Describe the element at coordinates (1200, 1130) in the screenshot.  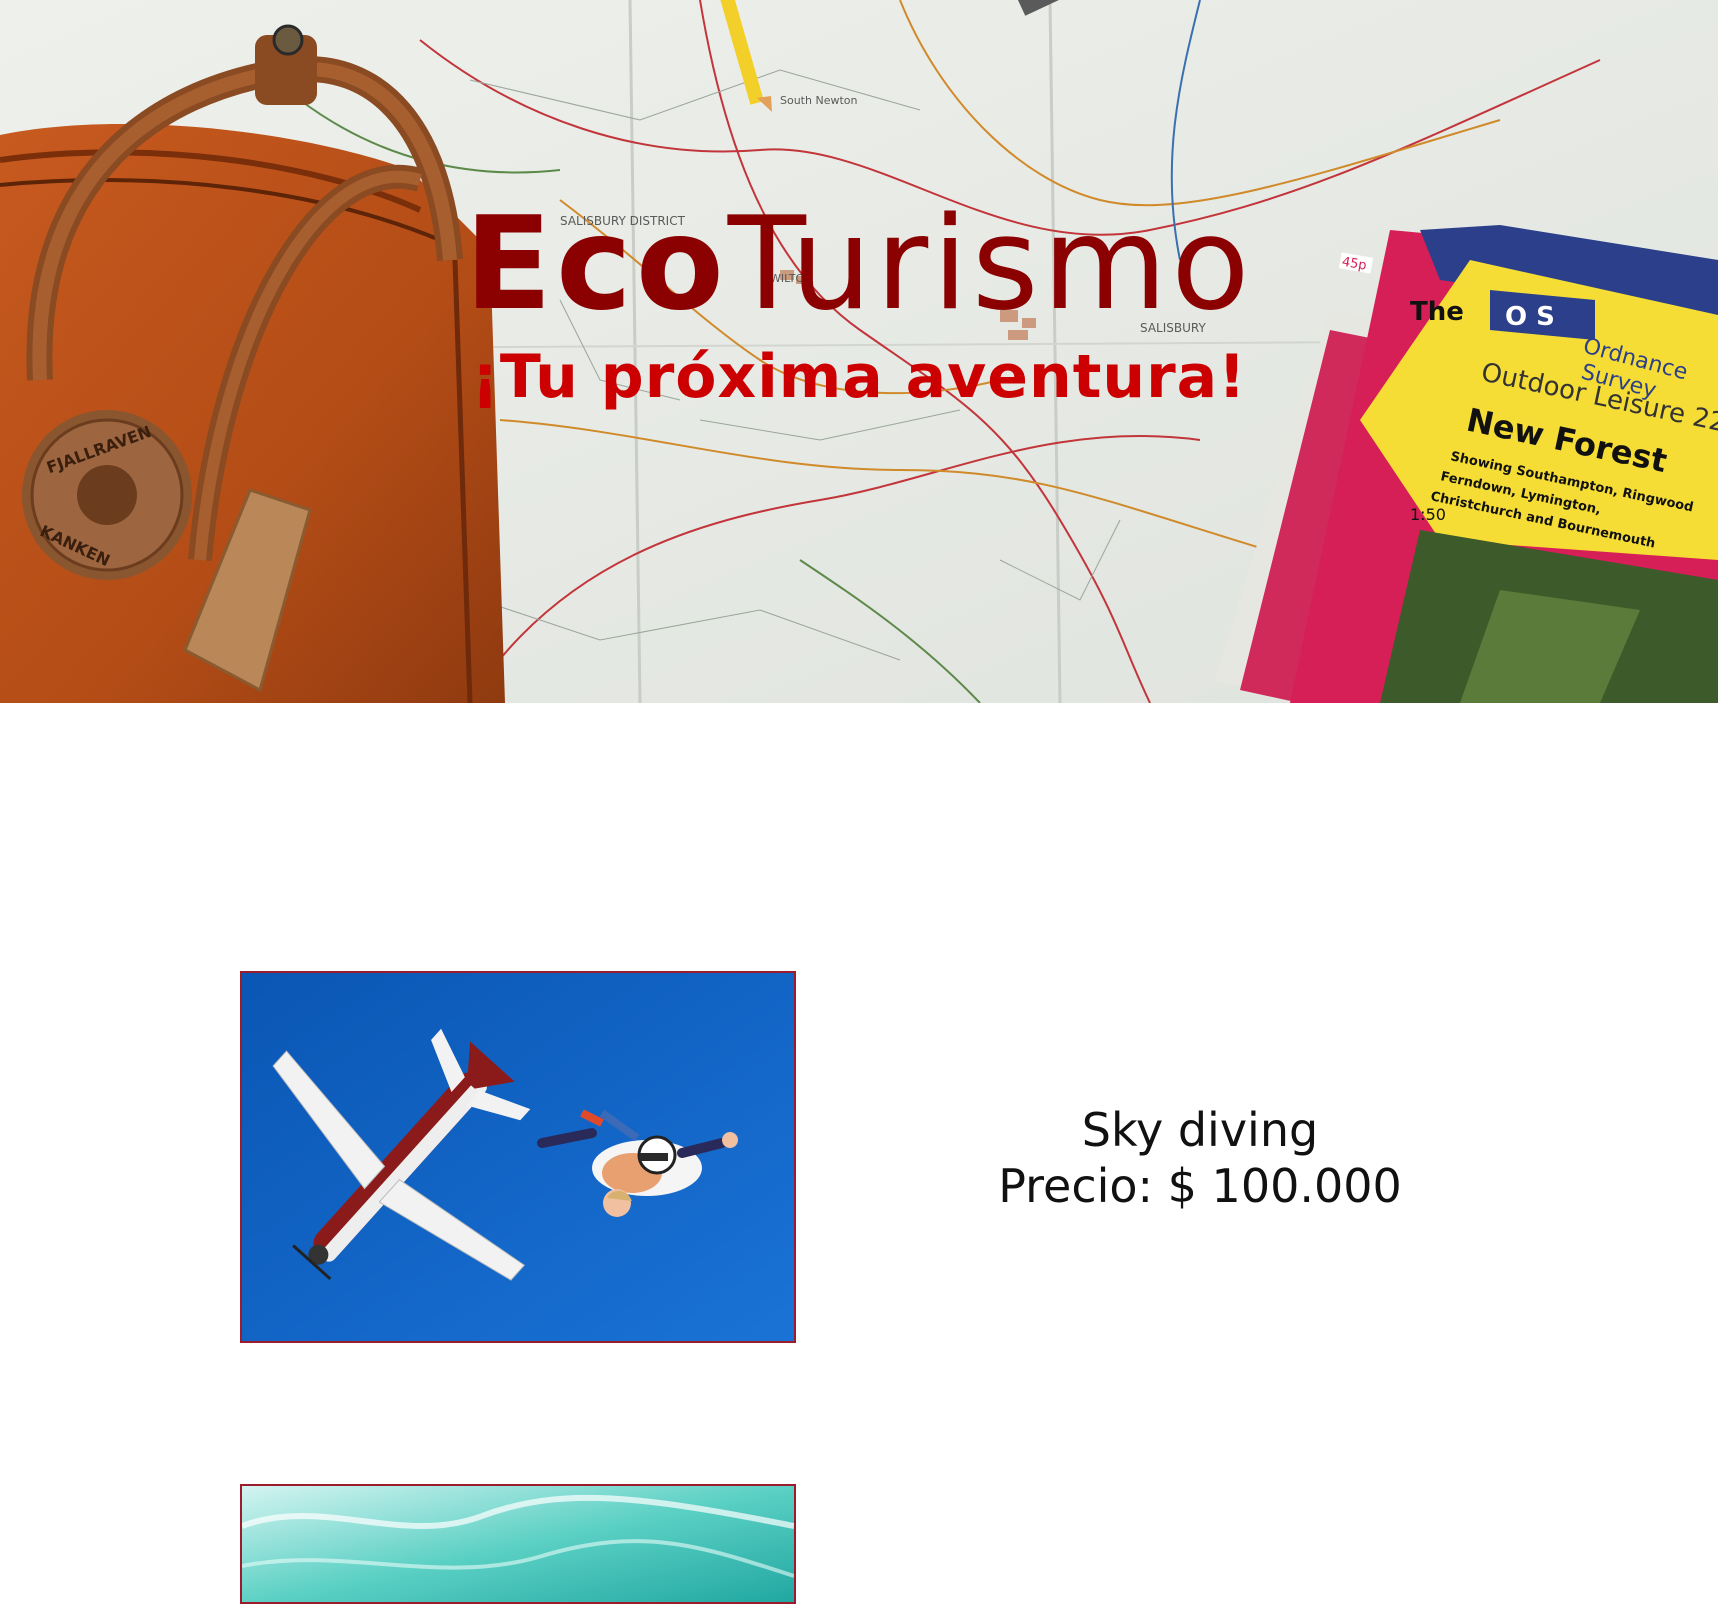
I see `product-name: Sky diving` at that location.